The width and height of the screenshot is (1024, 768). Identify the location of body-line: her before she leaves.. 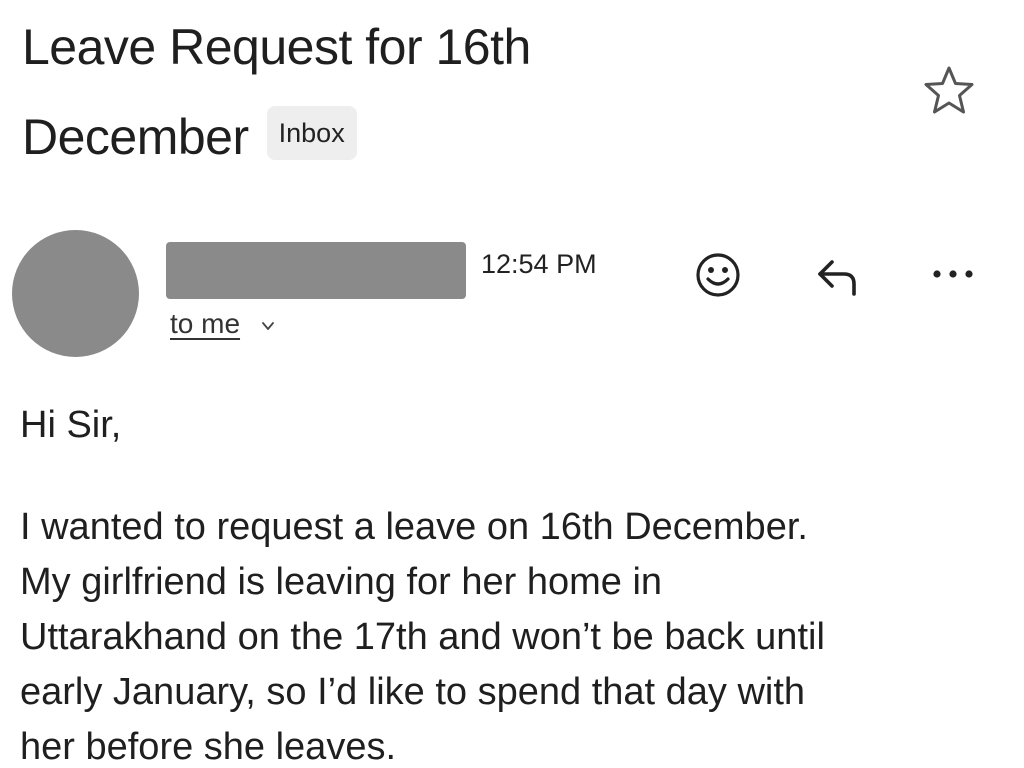
(208, 747).